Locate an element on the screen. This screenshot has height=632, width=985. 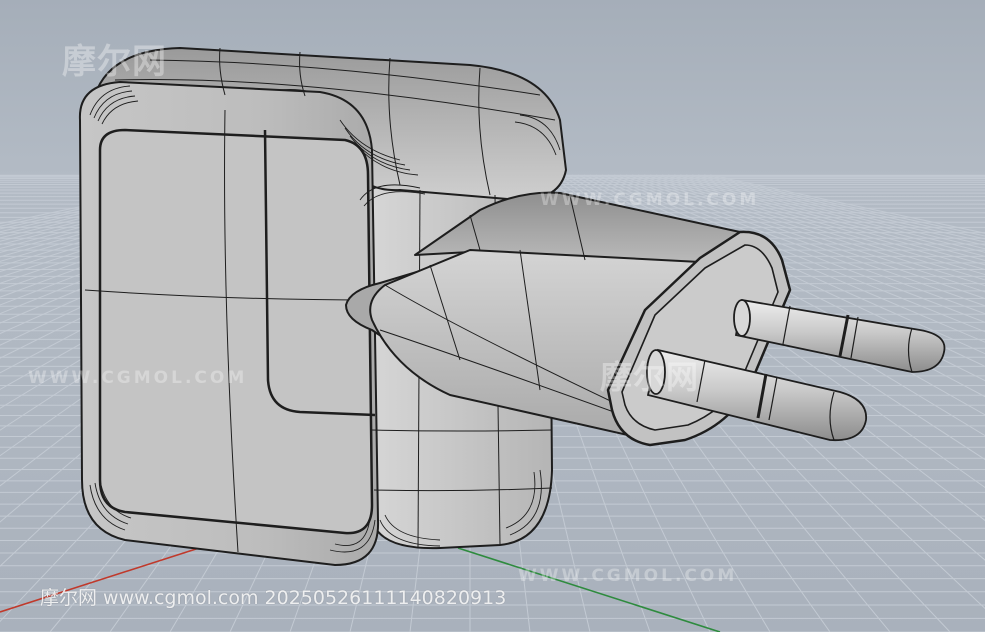
logo-watermark-center: 摩尔网 is located at coordinates (650, 377).